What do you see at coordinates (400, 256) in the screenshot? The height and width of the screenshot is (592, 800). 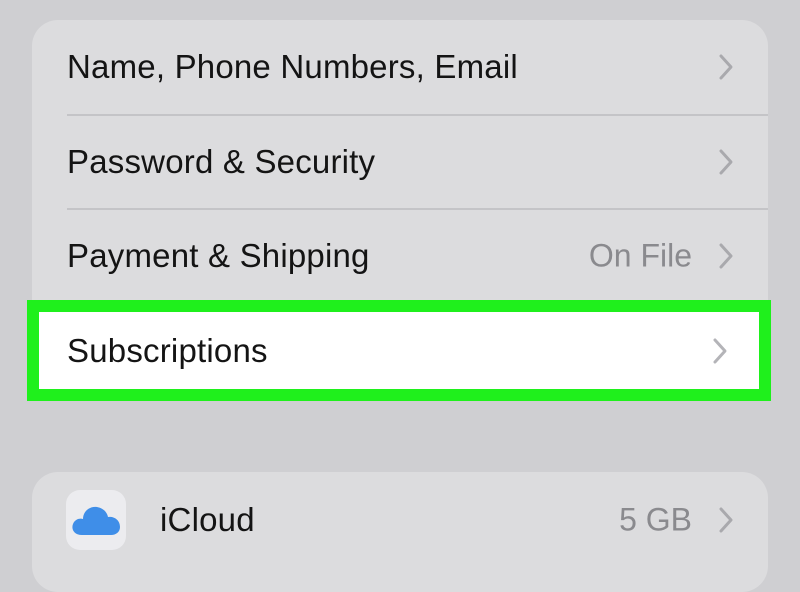 I see `row-payment-shipping: Payment & Shipping On File` at bounding box center [400, 256].